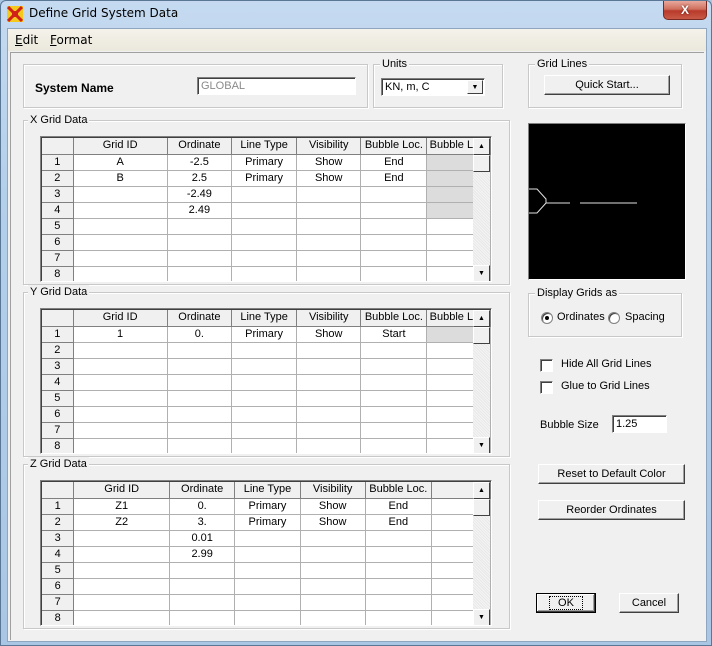 This screenshot has height=646, width=712. I want to click on grid-cell: 0., so click(200, 334).